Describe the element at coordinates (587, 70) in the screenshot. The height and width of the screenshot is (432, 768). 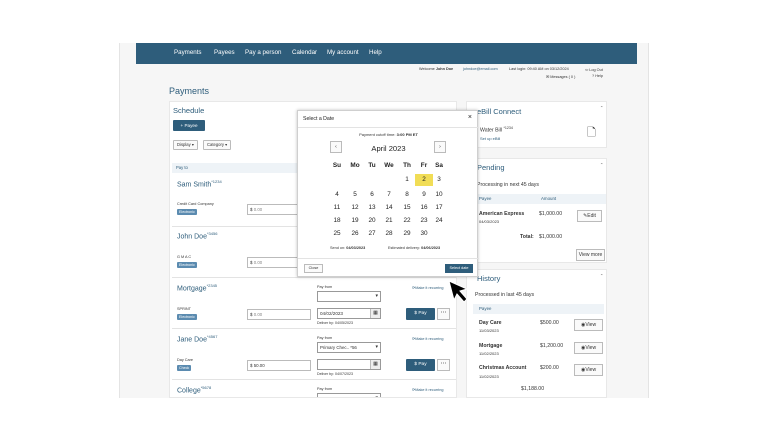
I see `logout-icon: ⇦` at that location.